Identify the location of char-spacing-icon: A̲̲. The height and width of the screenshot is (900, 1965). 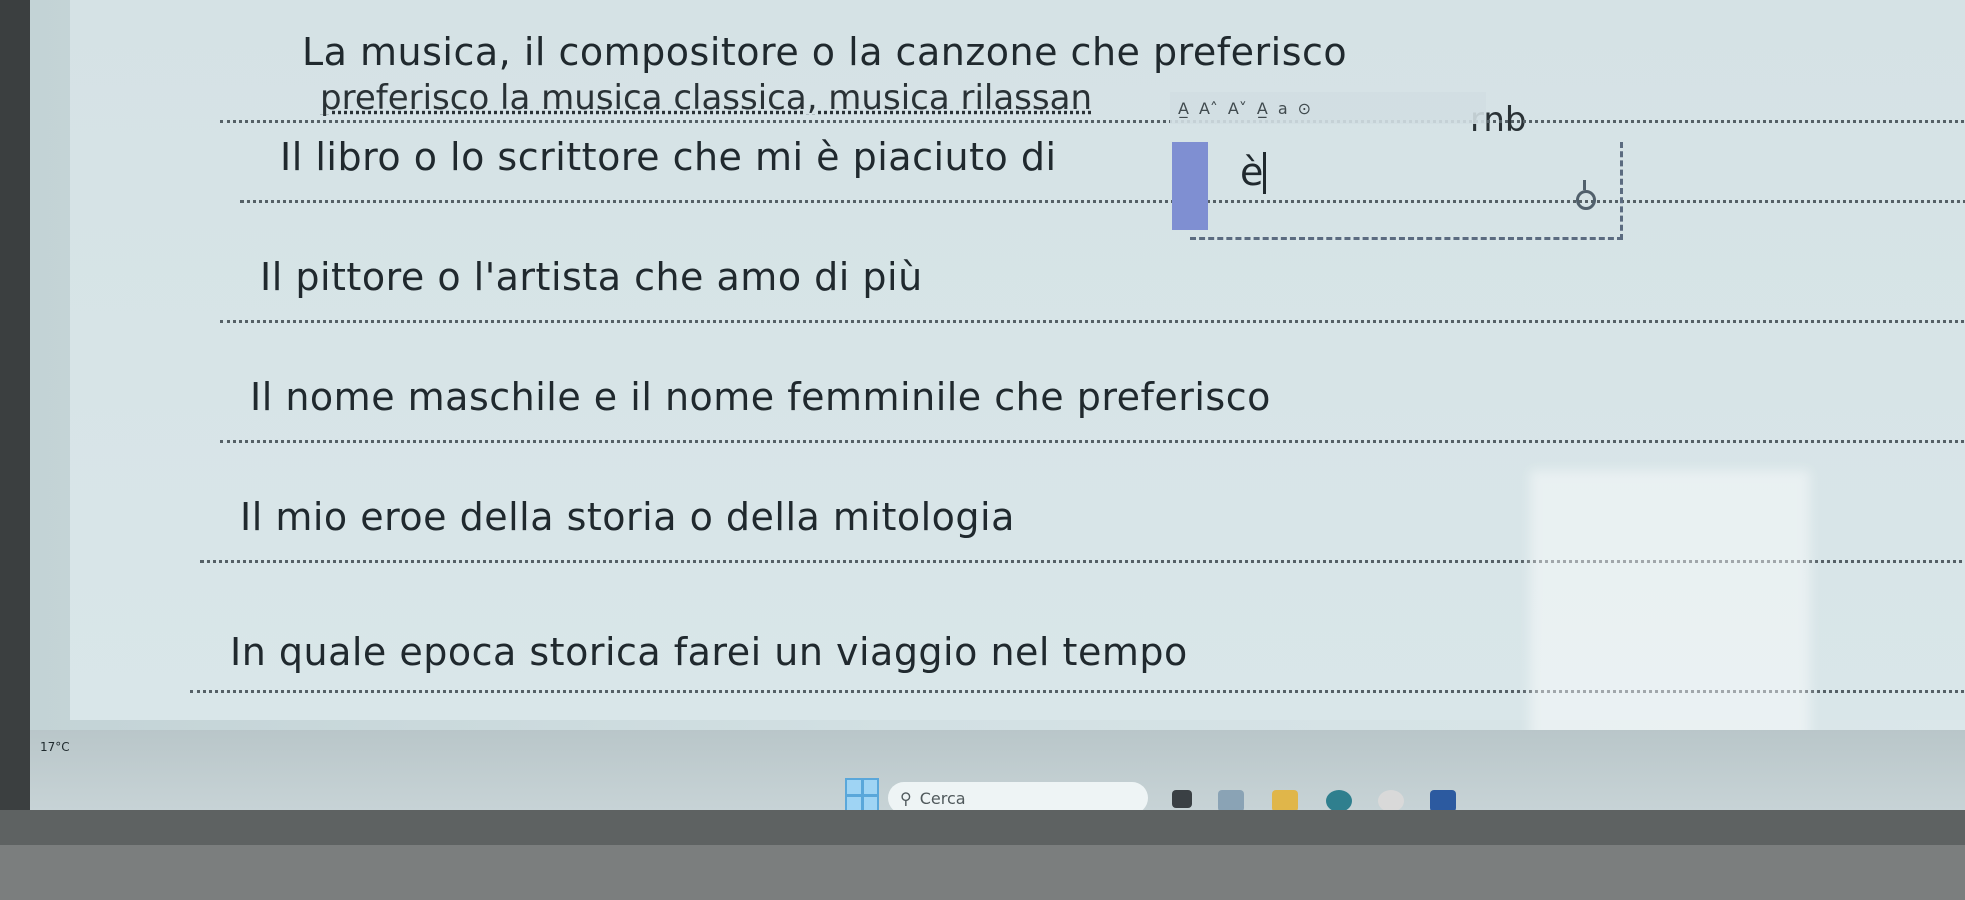
(1262, 108).